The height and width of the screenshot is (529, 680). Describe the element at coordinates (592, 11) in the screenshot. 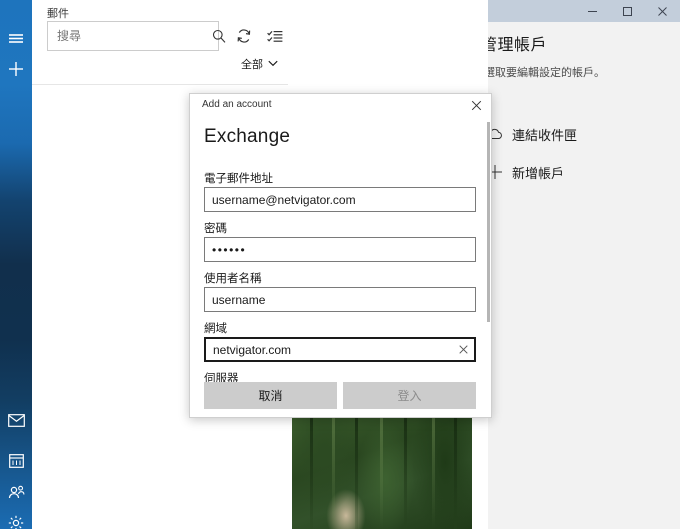

I see `minimize-icon` at that location.